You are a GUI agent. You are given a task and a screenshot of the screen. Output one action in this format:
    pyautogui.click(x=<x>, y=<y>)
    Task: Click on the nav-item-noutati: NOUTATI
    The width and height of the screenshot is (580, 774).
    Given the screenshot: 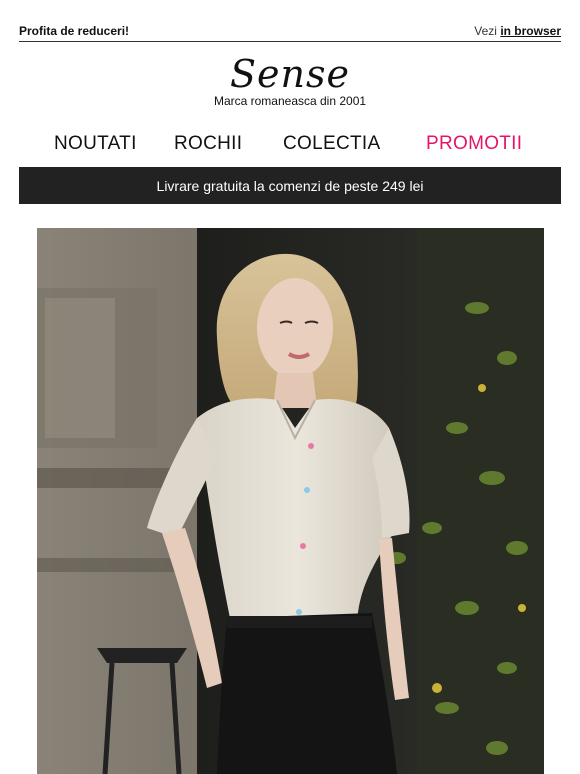 What is the action you would take?
    pyautogui.click(x=95, y=144)
    